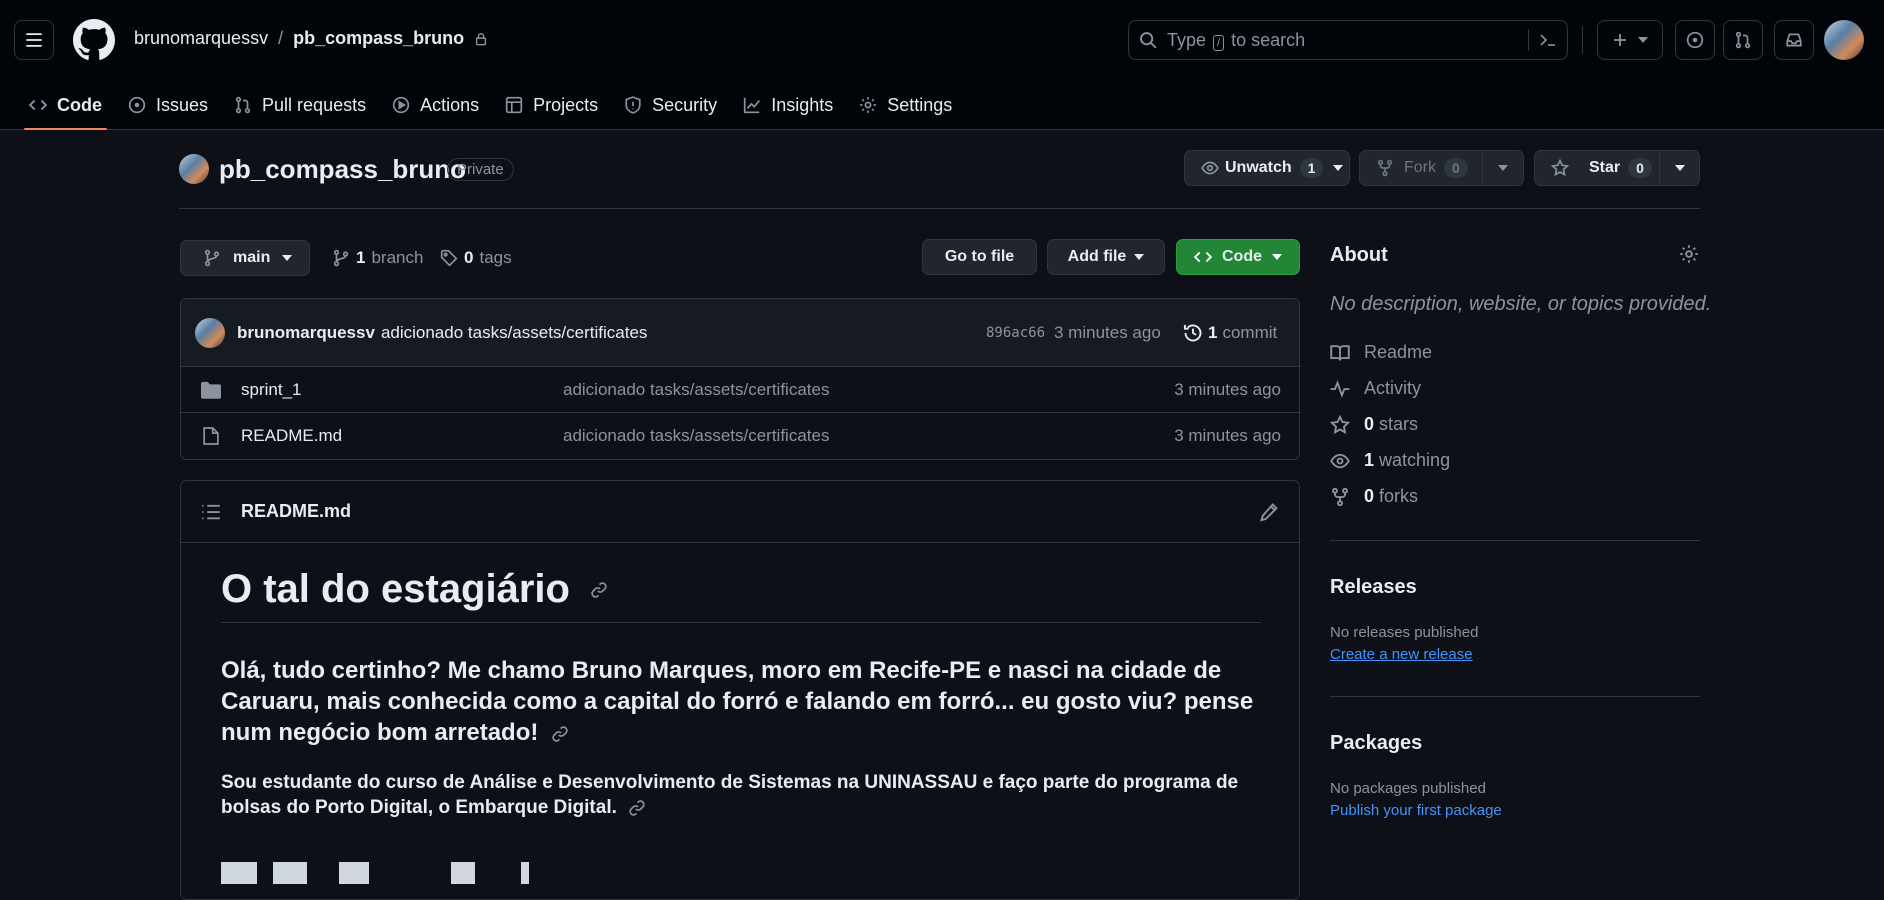 The image size is (1884, 900). I want to click on go-to-file-button: Go to file, so click(979, 257).